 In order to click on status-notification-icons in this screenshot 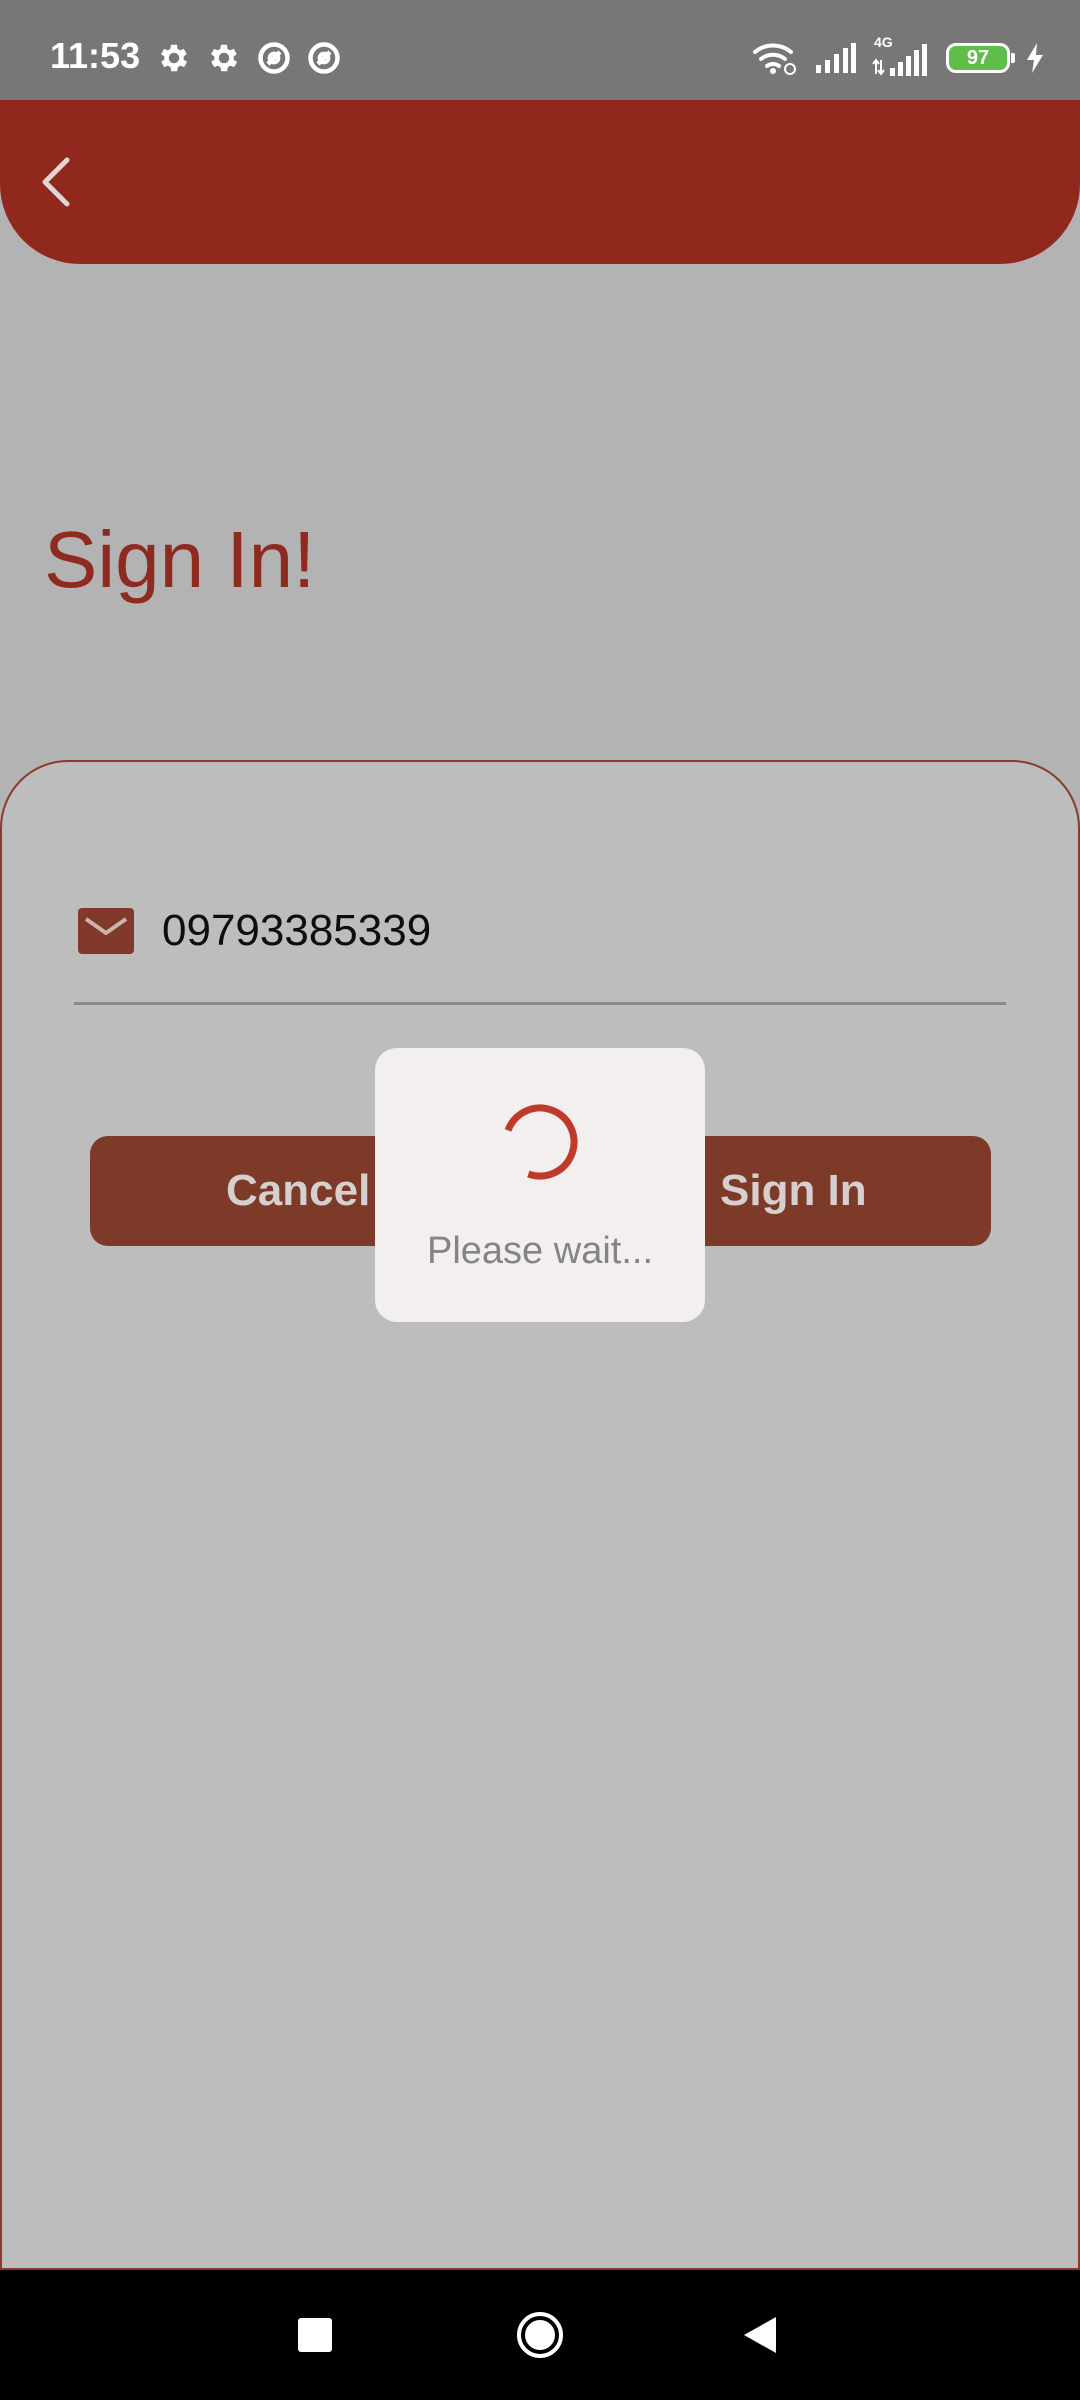, I will do `click(249, 58)`.